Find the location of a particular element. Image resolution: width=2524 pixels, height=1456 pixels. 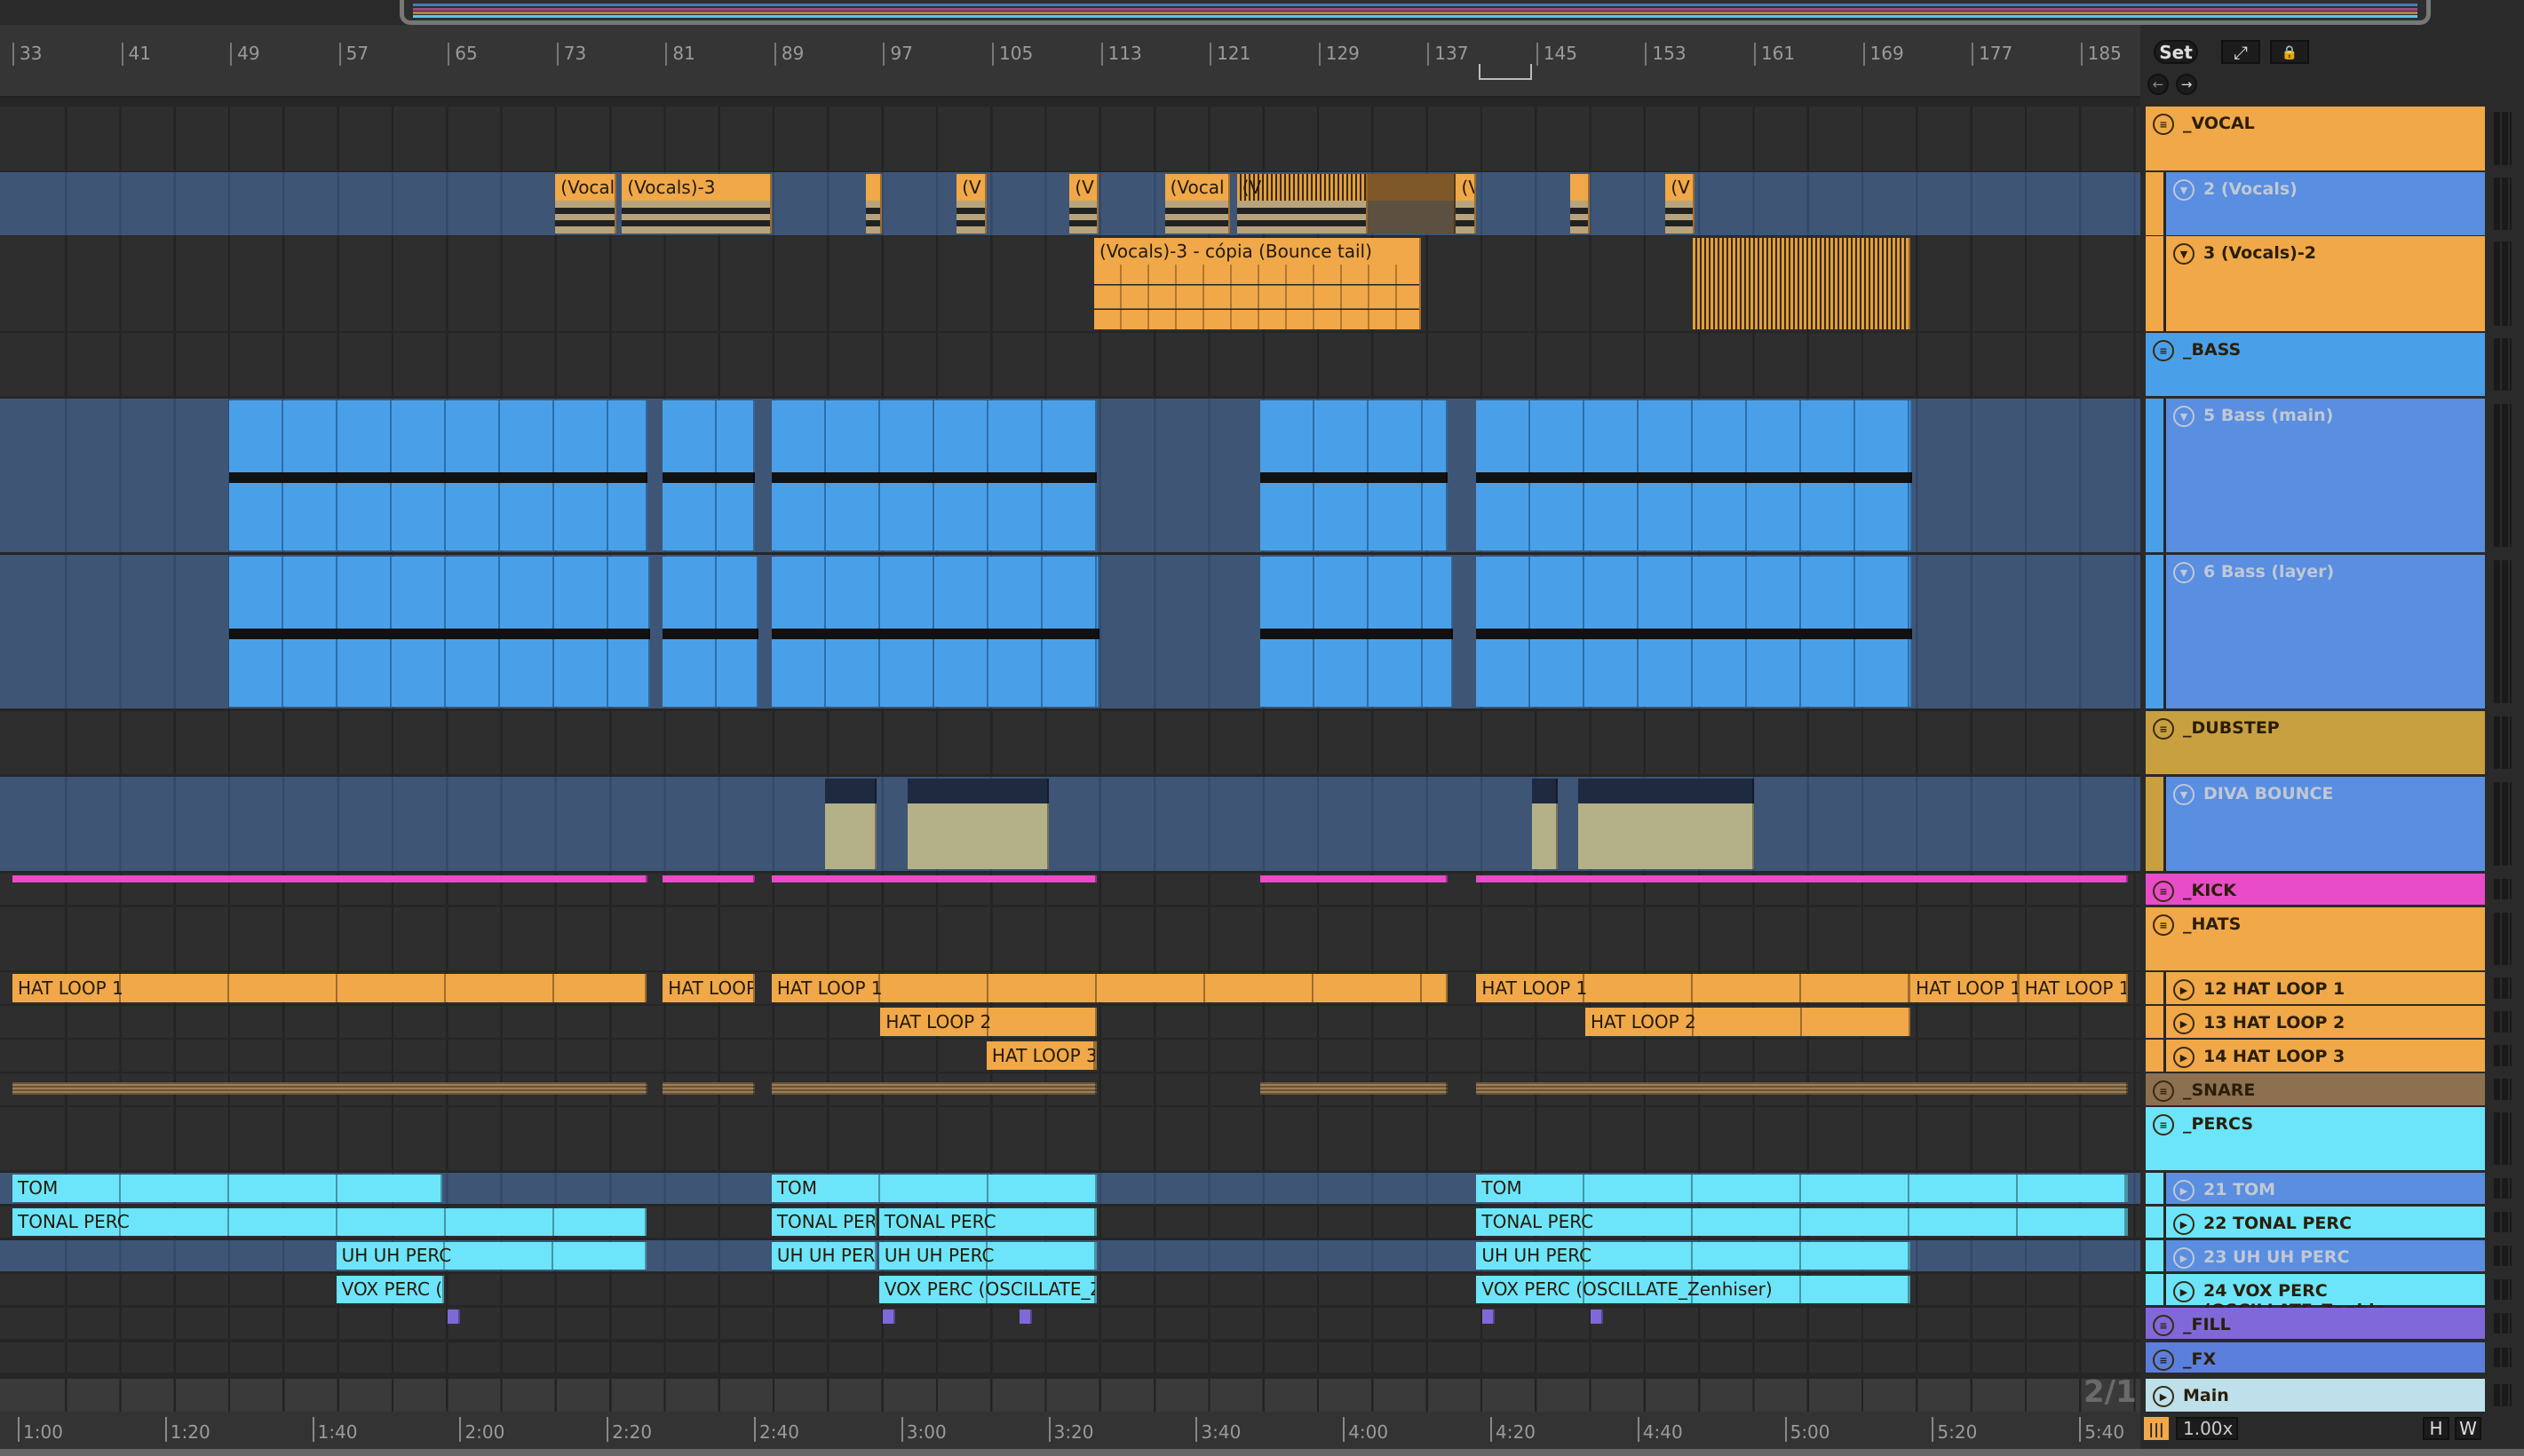

clip: VOX PERC (OSCILLATE_Z is located at coordinates (987, 1289).